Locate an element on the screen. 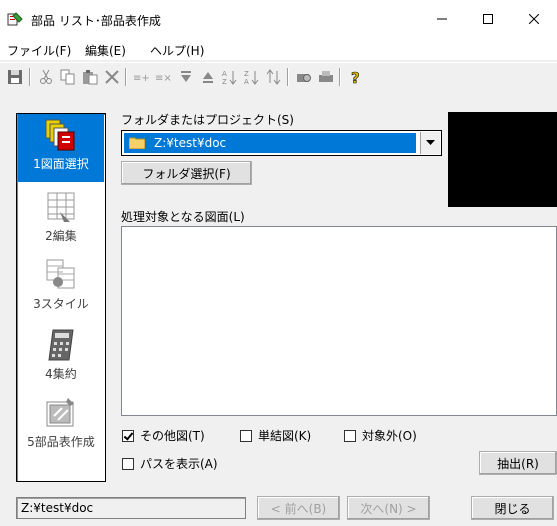 The height and width of the screenshot is (526, 557). checkbox-label: パスを表示(A) is located at coordinates (179, 464).